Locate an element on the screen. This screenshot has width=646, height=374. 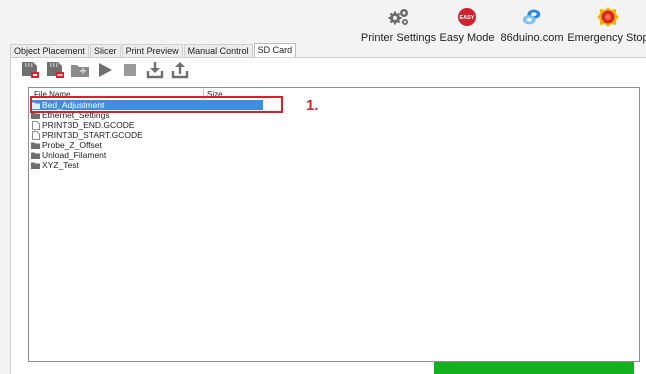
easy-mode-label: Easy Mode is located at coordinates (467, 38).